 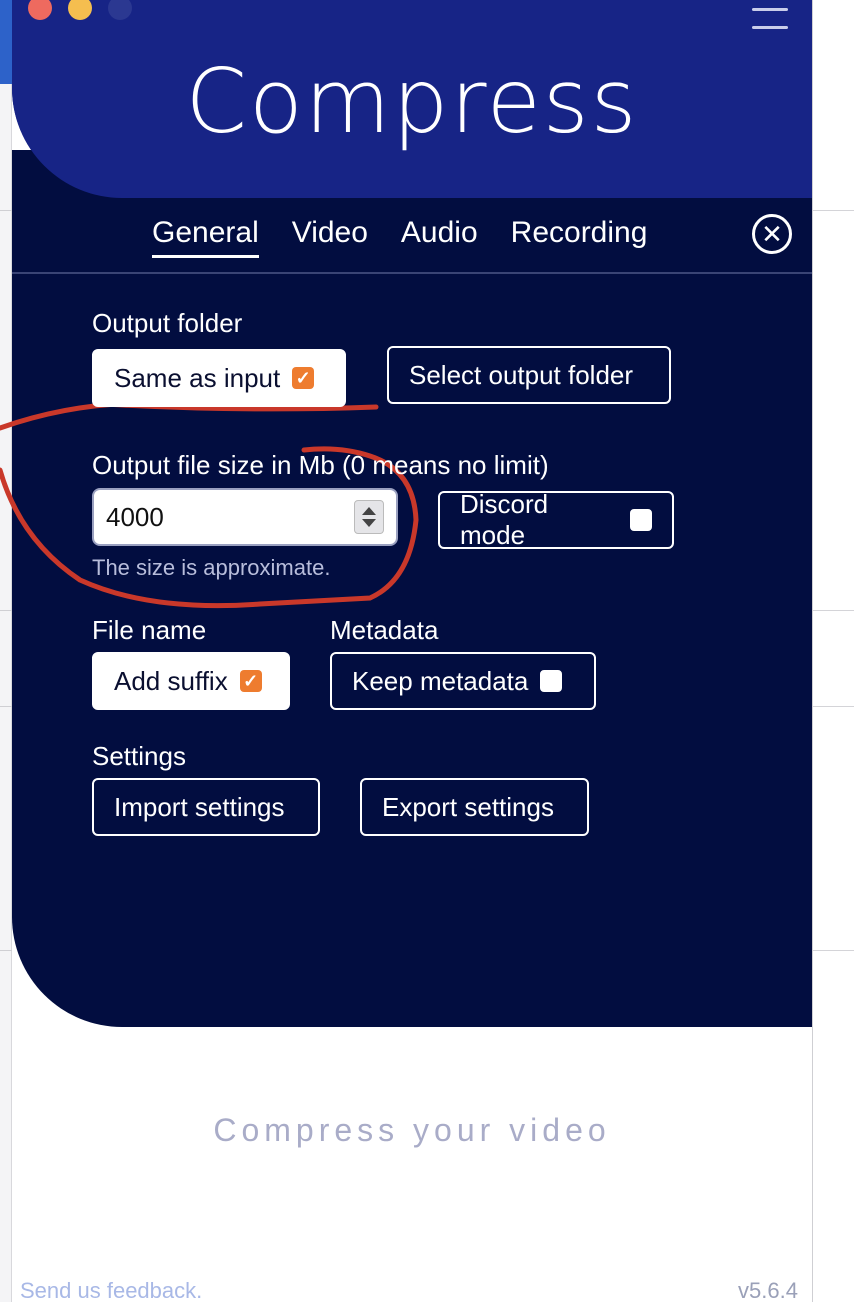 What do you see at coordinates (111, 1290) in the screenshot?
I see `feedback-link: Send us feedback.` at bounding box center [111, 1290].